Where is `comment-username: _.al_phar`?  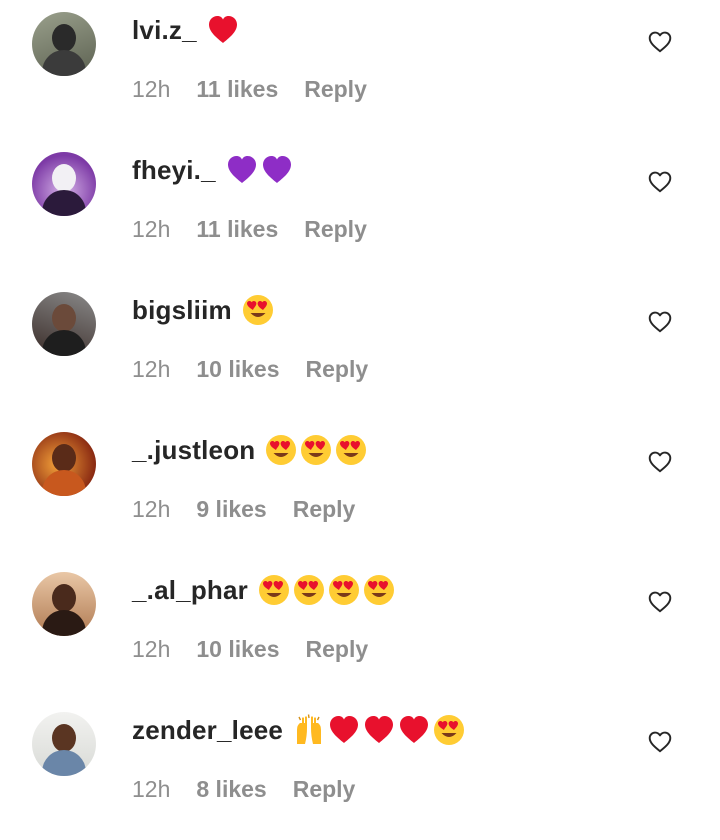
comment-username: _.al_phar is located at coordinates (190, 590).